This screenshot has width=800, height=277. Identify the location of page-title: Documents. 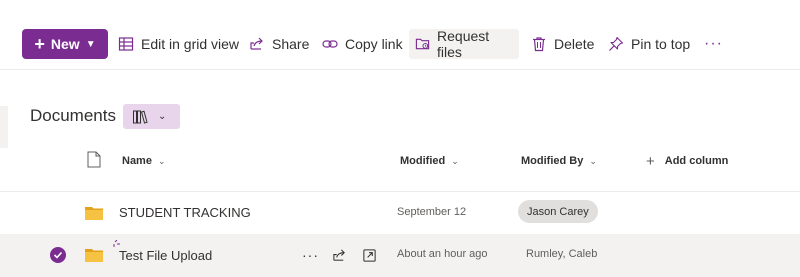
(73, 115).